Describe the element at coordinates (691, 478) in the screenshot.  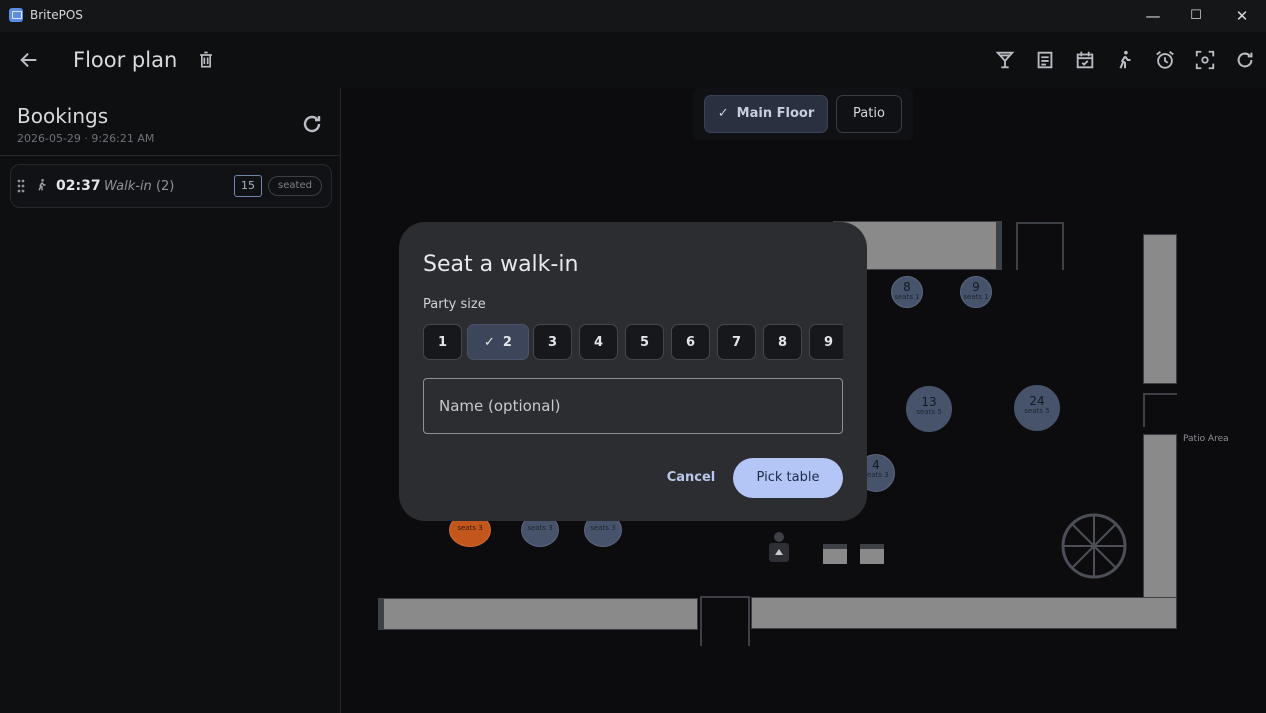
I see `cancel-button: Cancel` at that location.